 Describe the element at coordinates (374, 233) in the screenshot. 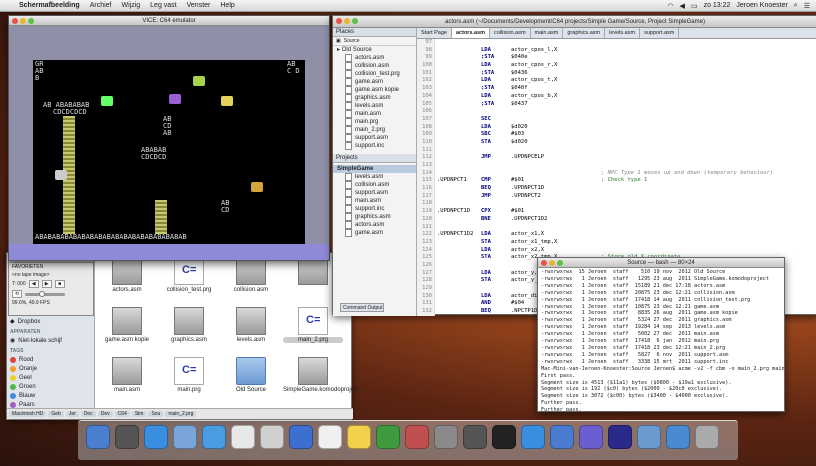

I see `project-file-item: game.asm` at that location.